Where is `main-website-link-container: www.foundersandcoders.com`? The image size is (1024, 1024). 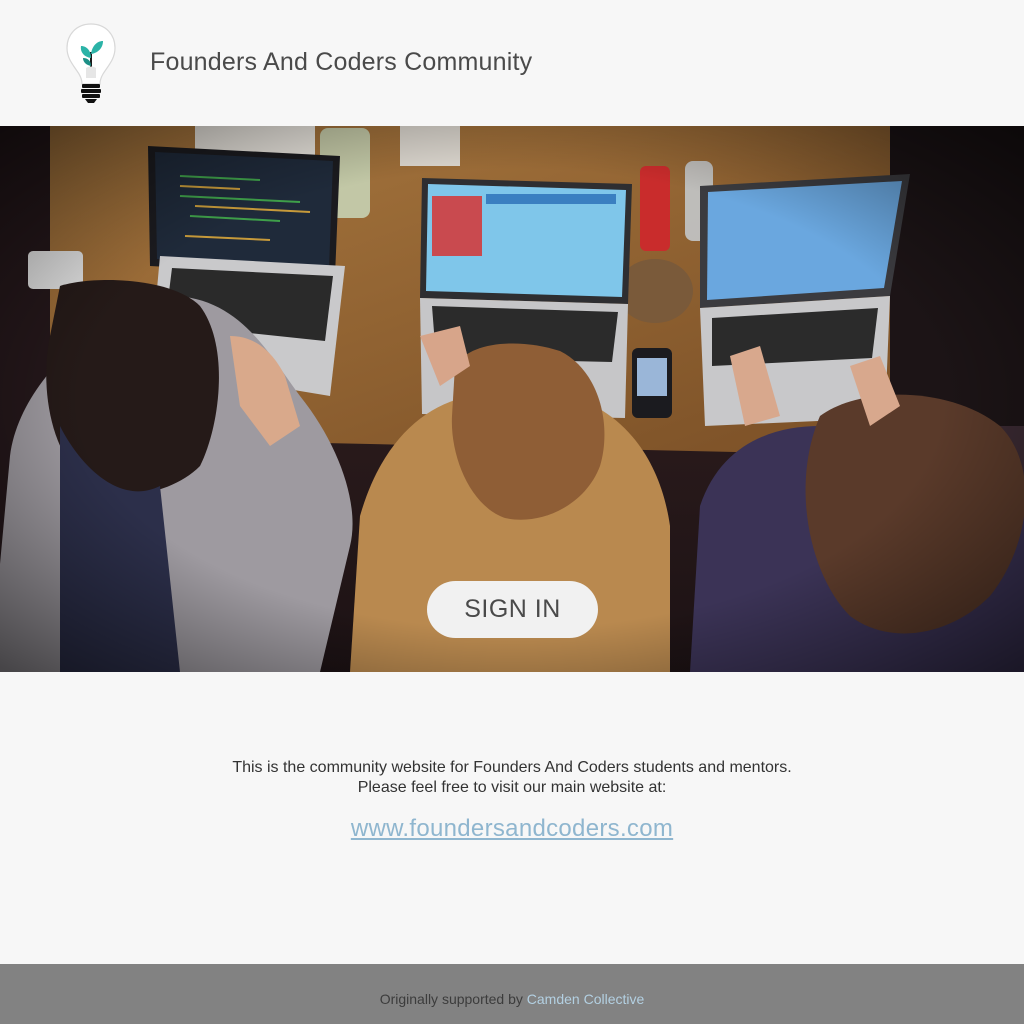 main-website-link-container: www.foundersandcoders.com is located at coordinates (512, 829).